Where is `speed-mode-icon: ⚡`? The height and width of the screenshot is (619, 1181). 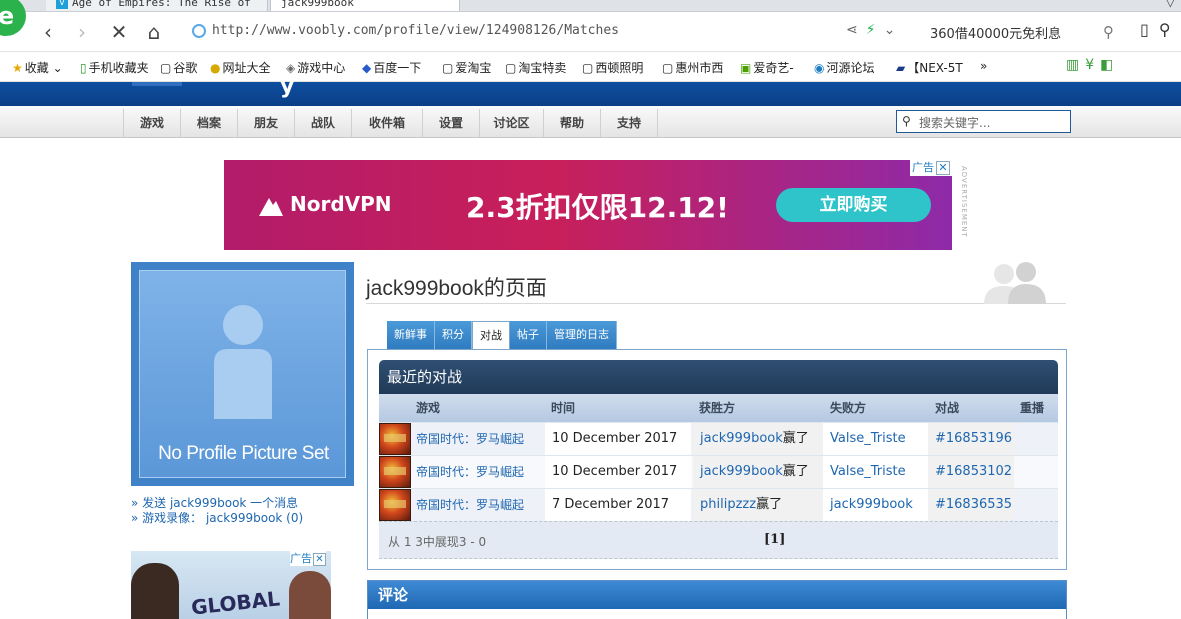
speed-mode-icon: ⚡ is located at coordinates (875, 30).